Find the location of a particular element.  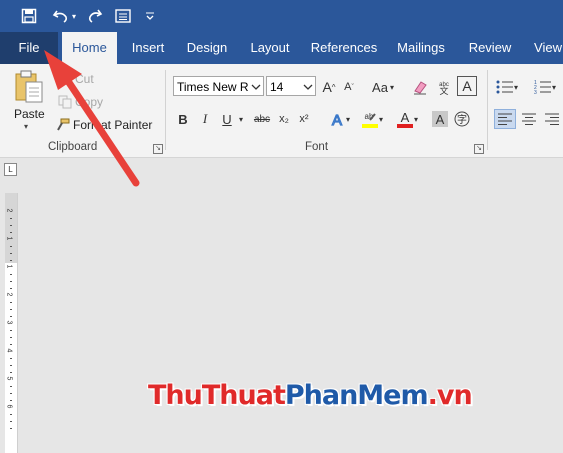

customize-icon is located at coordinates (150, 16).